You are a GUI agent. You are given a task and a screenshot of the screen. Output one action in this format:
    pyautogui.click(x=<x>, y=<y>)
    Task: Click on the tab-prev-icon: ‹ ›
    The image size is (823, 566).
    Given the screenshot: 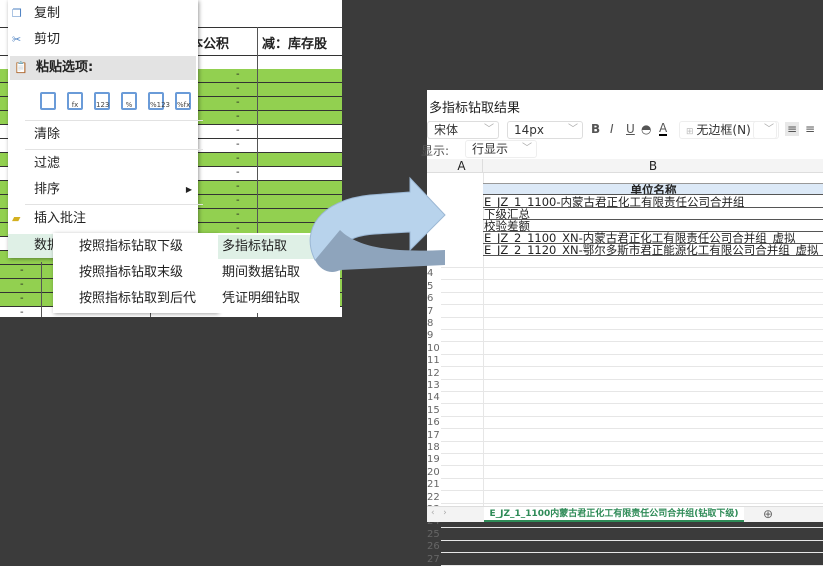 What is the action you would take?
    pyautogui.click(x=439, y=513)
    